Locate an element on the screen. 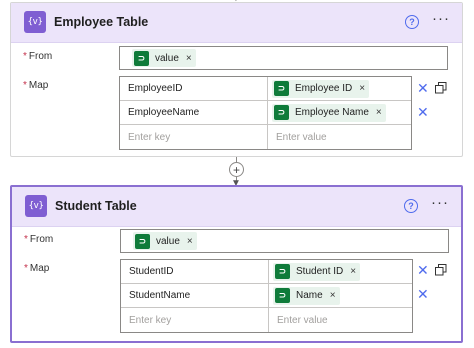 The image size is (474, 348). map-key-input: StudentName is located at coordinates (195, 295).